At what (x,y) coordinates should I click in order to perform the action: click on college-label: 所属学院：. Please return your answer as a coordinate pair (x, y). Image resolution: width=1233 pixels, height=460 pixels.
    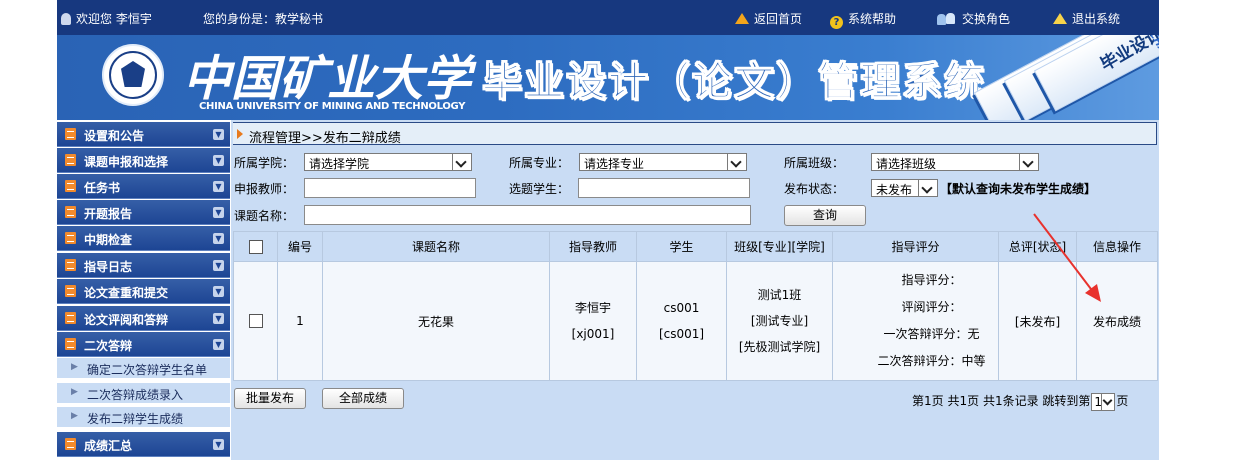
    Looking at the image, I should click on (264, 163).